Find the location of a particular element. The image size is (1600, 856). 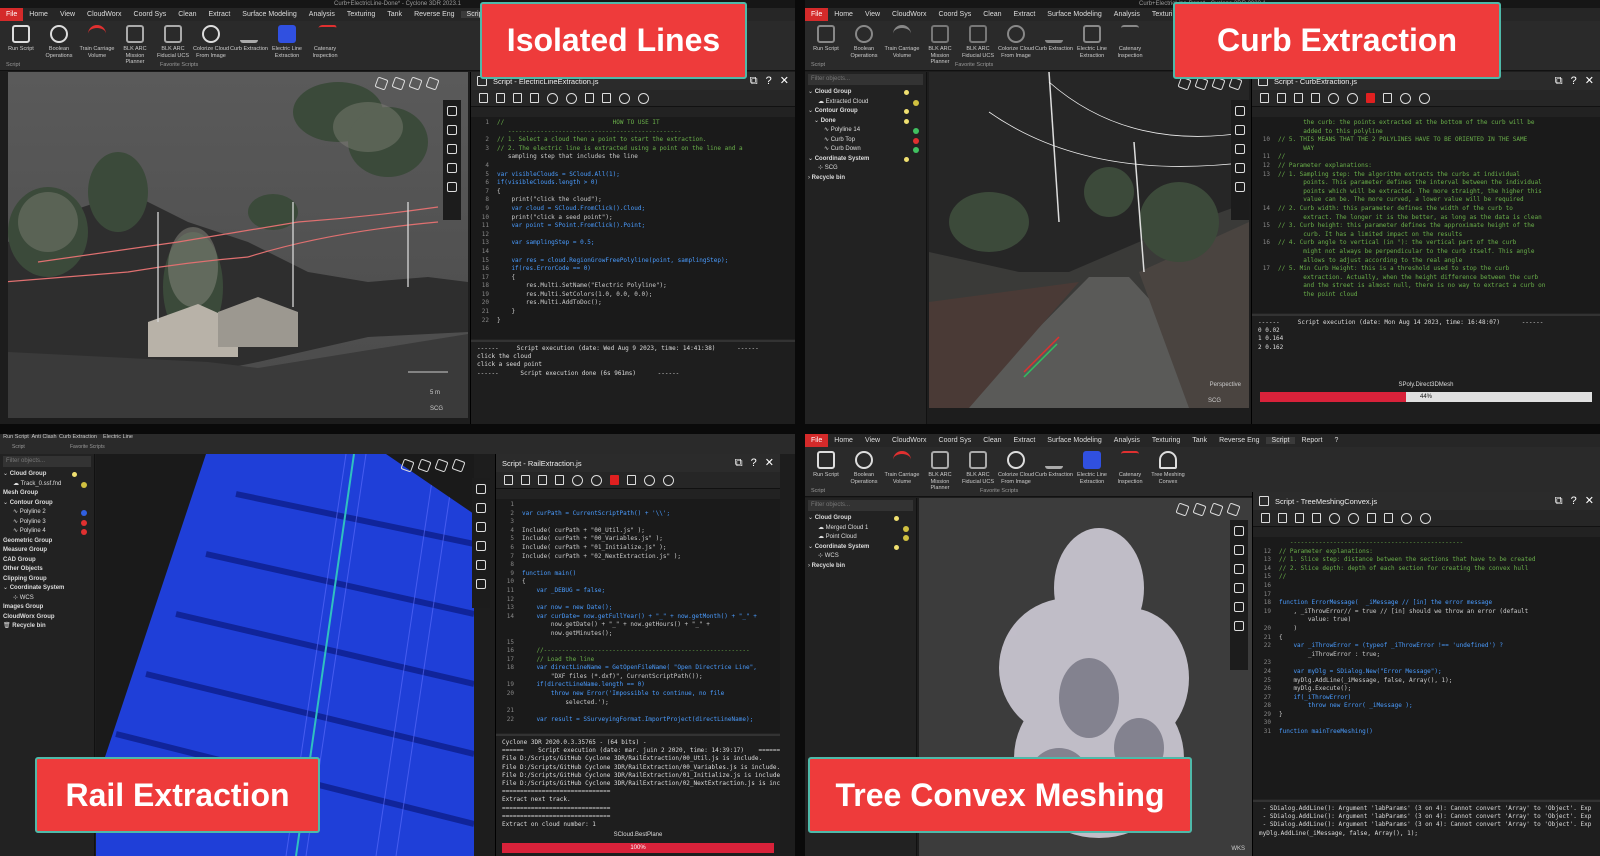

catenary-button: Catenary Inspection is located at coordinates (1130, 46).